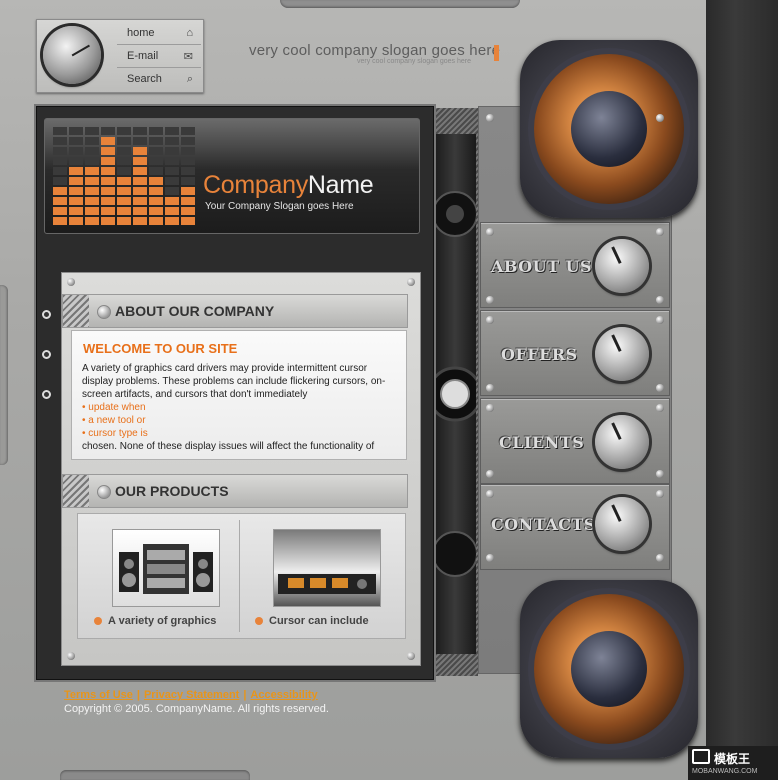 The width and height of the screenshot is (778, 780). What do you see at coordinates (279, 206) in the screenshot?
I see `brand-tagline: Your Company Slogan goes Here` at bounding box center [279, 206].